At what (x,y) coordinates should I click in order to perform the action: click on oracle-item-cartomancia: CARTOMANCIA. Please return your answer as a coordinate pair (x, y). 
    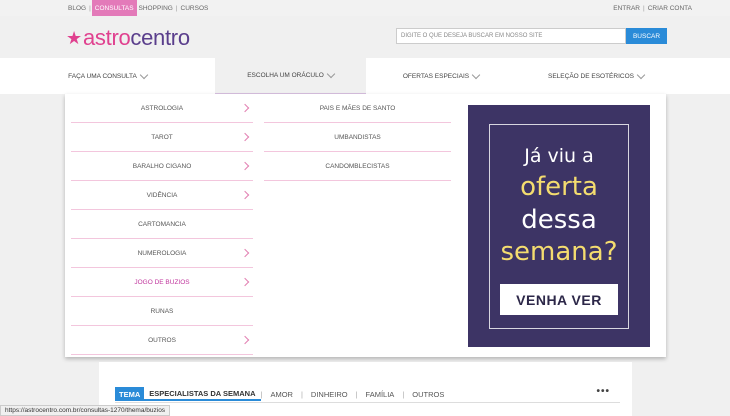
    Looking at the image, I should click on (162, 224).